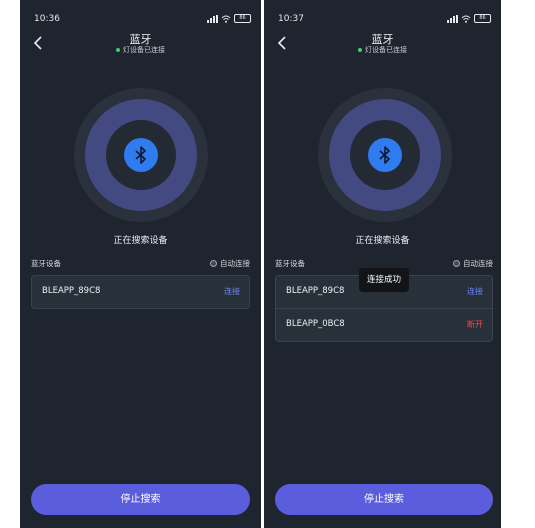 Image resolution: width=535 pixels, height=528 pixels. I want to click on status-bar: 10:37 86, so click(384, 20).